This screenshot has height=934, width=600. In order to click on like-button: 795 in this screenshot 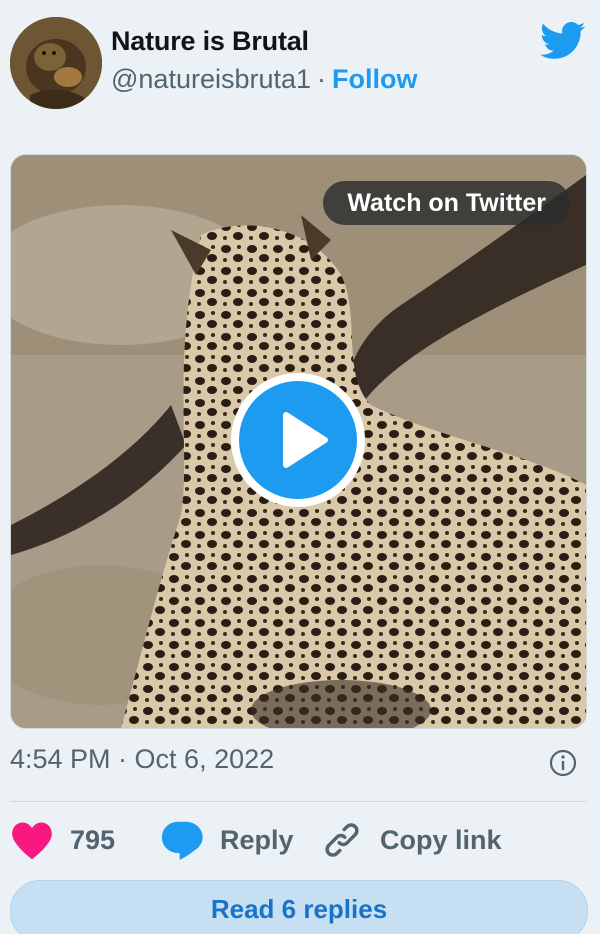, I will do `click(62, 840)`.